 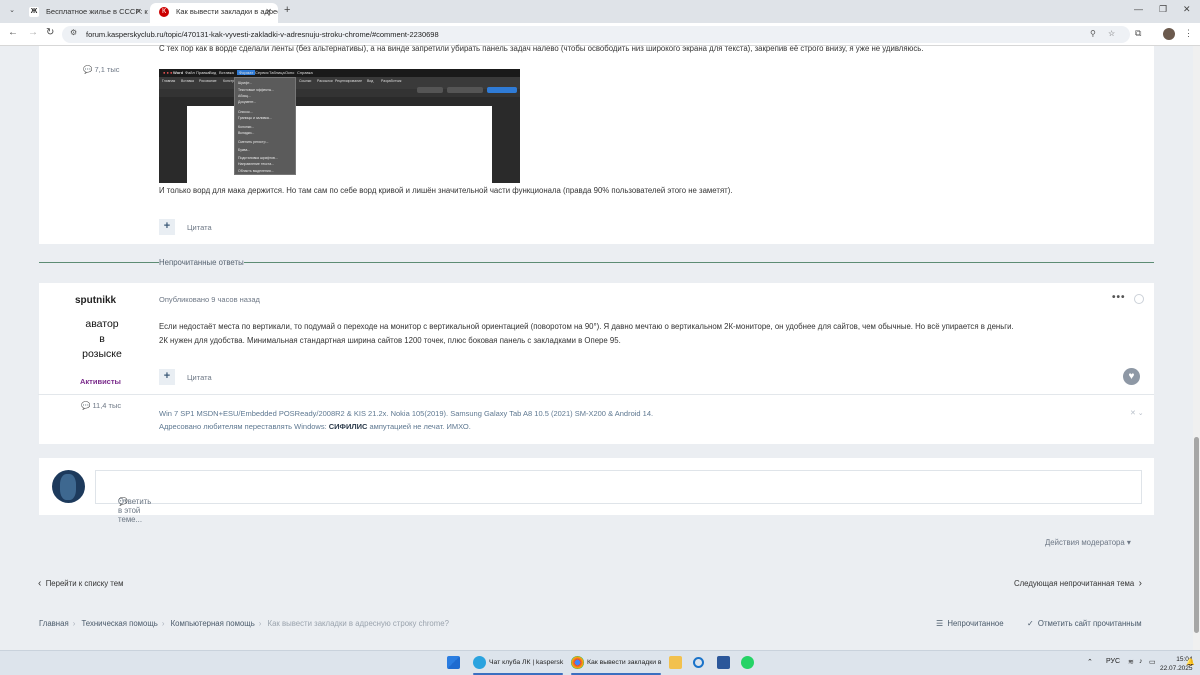 I want to click on shot-edit-button, so click(x=465, y=90).